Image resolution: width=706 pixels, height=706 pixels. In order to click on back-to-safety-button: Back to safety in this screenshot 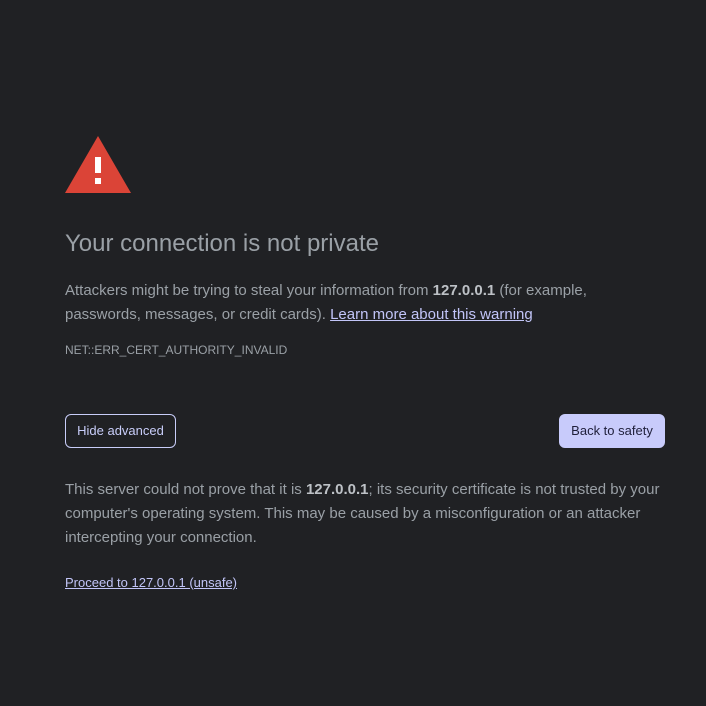, I will do `click(612, 431)`.